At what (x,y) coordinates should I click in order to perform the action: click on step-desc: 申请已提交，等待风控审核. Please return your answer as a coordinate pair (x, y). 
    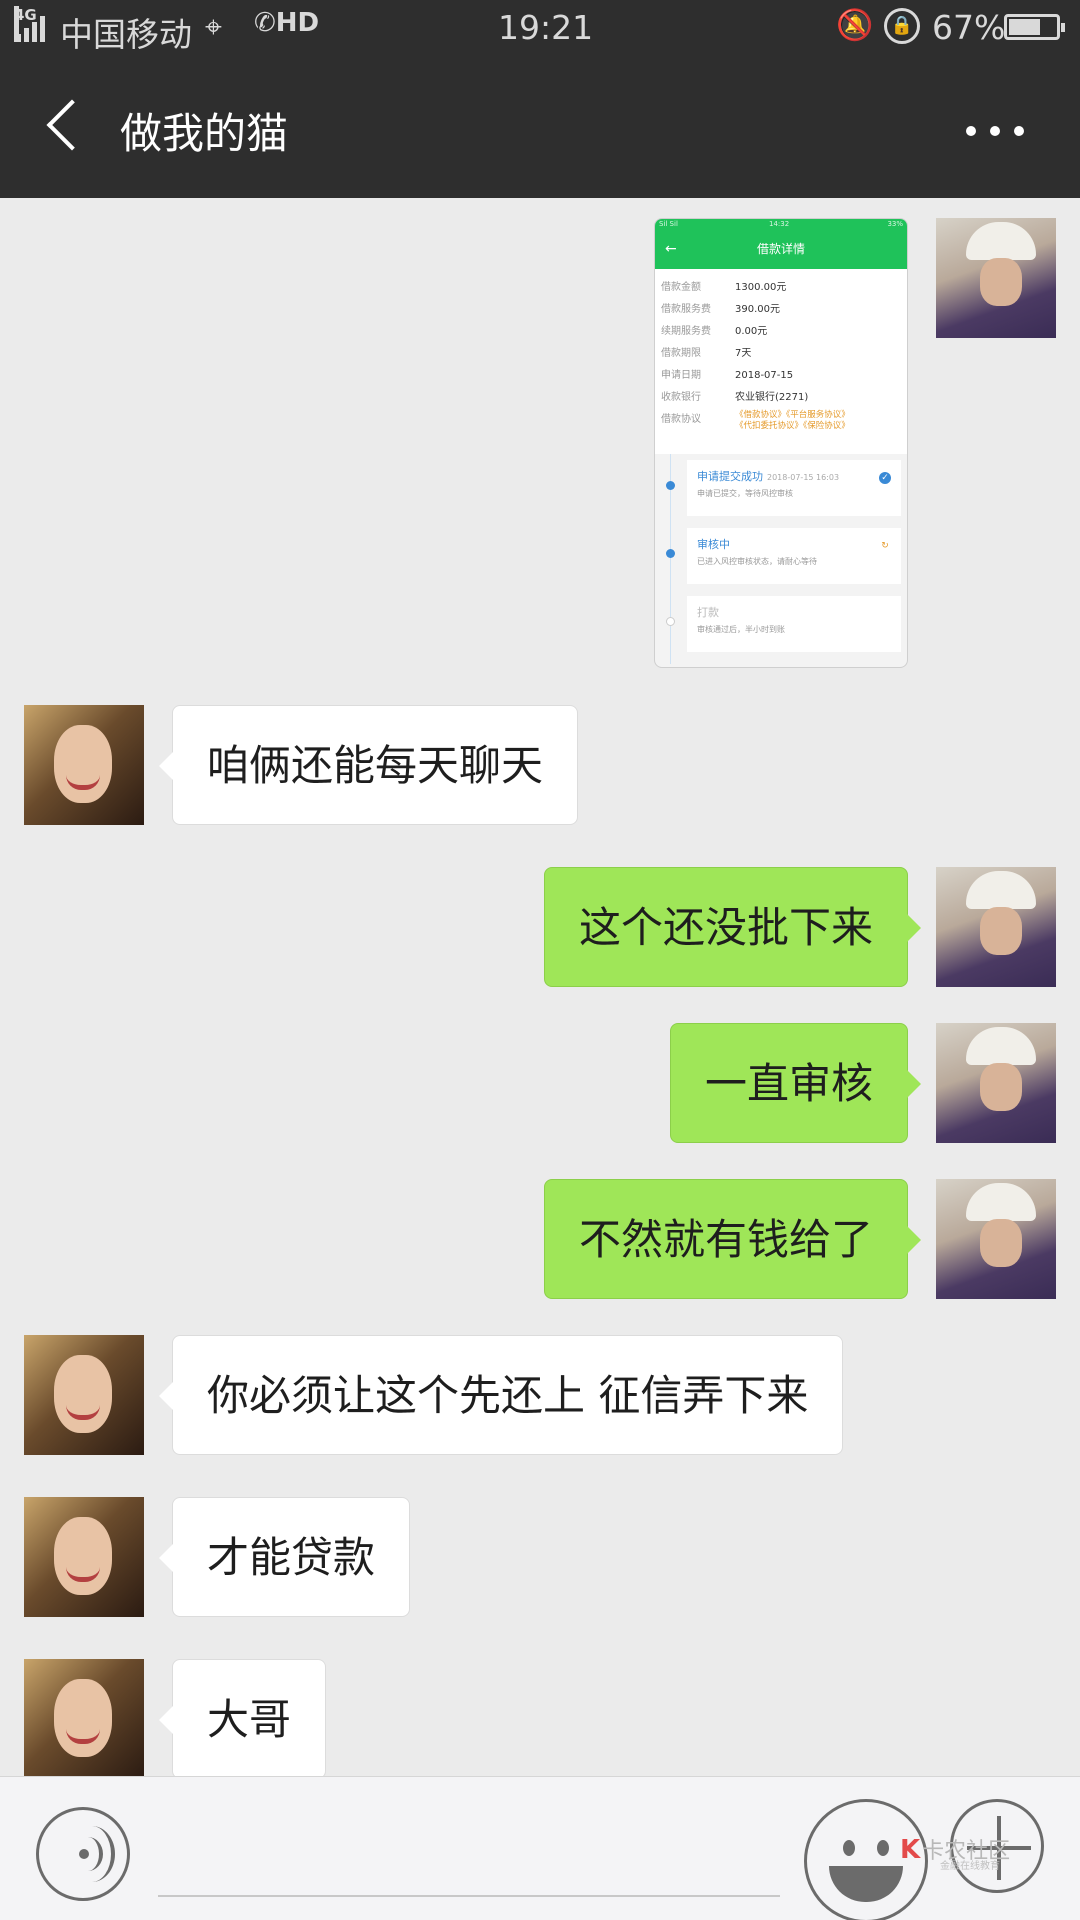
    Looking at the image, I should click on (745, 493).